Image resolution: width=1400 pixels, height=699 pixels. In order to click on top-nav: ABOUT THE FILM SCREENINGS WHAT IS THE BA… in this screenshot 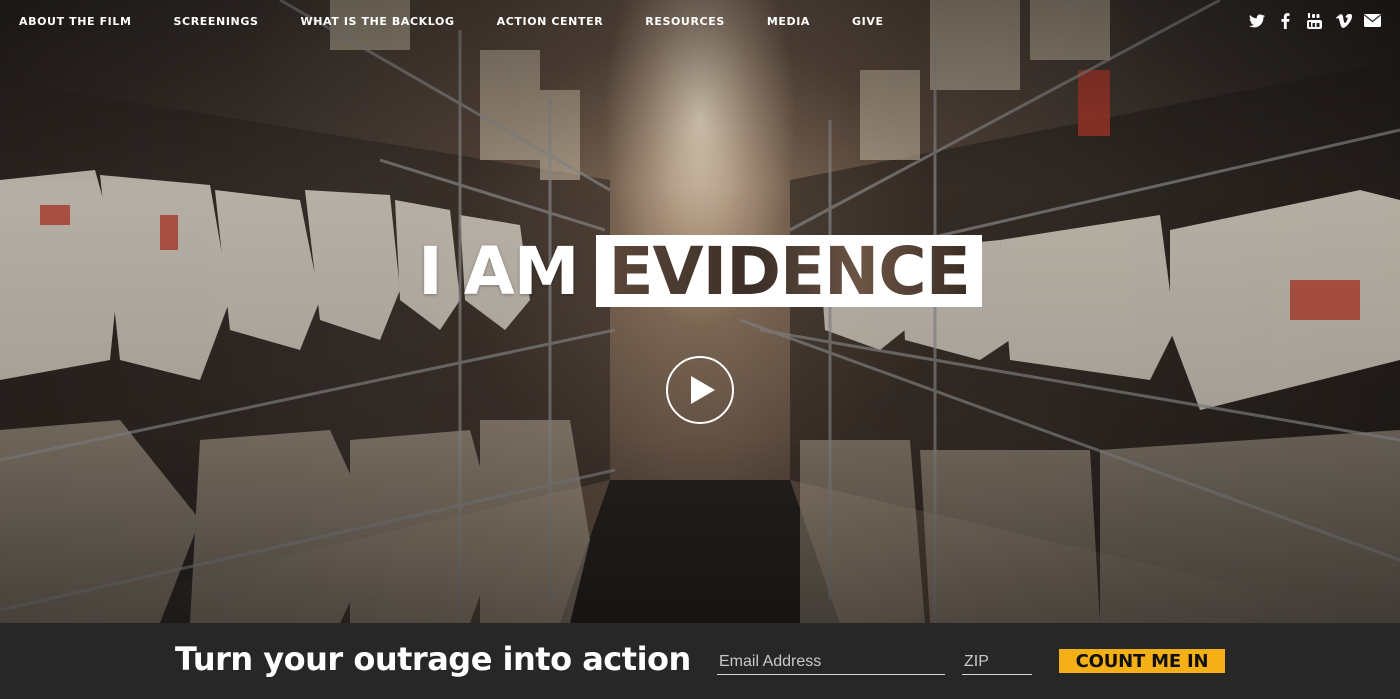, I will do `click(700, 21)`.